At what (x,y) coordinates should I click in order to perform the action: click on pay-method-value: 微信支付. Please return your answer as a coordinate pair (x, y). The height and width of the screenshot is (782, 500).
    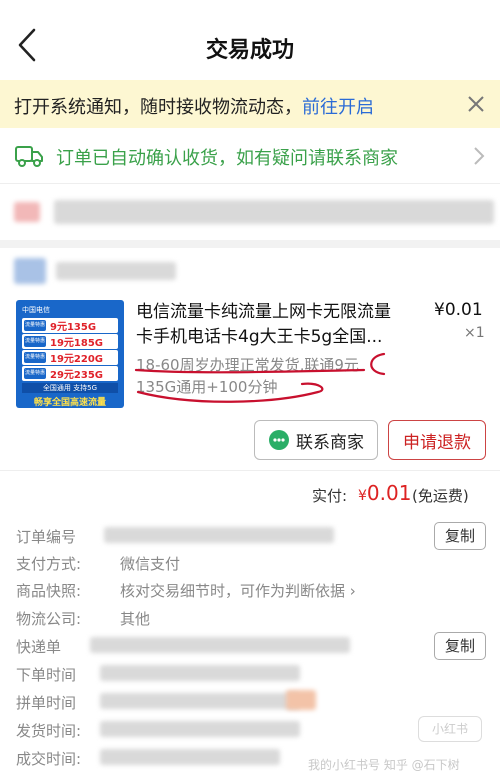
    Looking at the image, I should click on (150, 564).